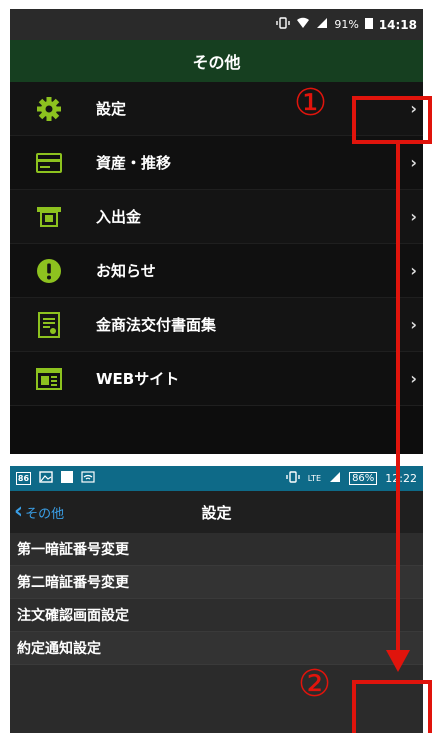 Image resolution: width=433 pixels, height=733 pixels. What do you see at coordinates (73, 616) in the screenshot?
I see `settings-item-label: 注文確認画面設定` at bounding box center [73, 616].